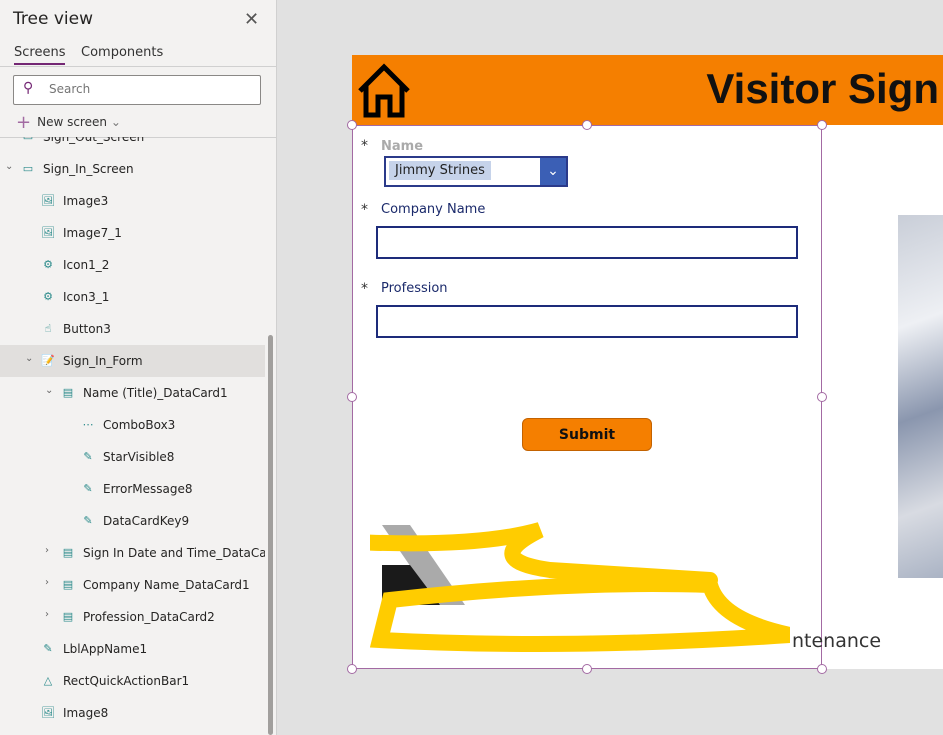  What do you see at coordinates (92, 233) in the screenshot?
I see `tree-item-label: Image7_1` at bounding box center [92, 233].